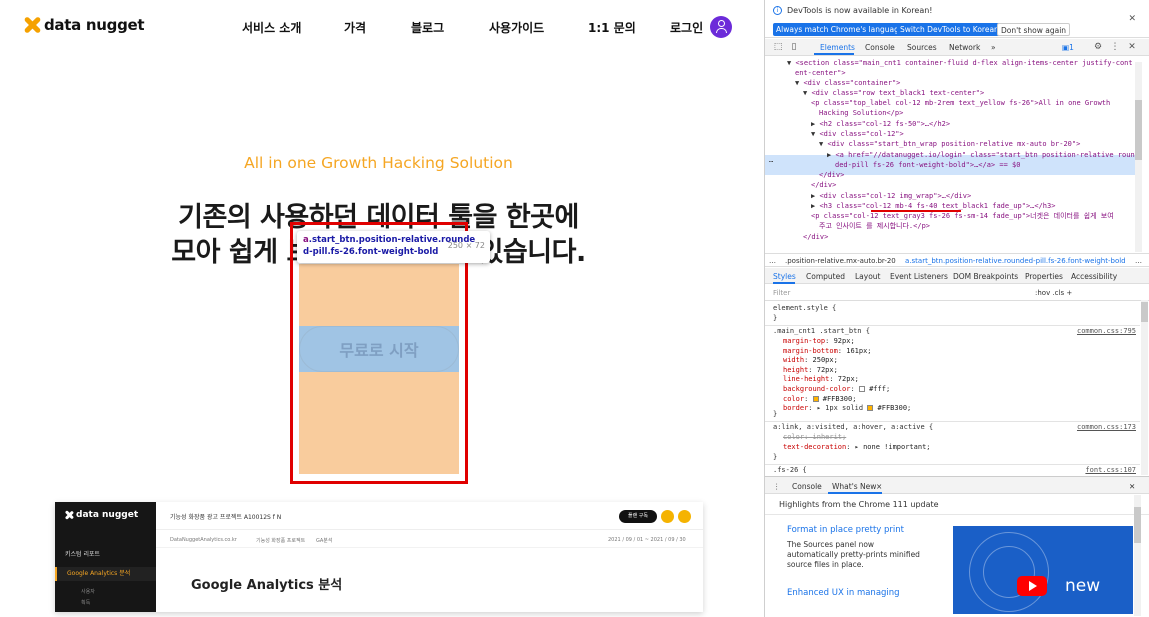 Image resolution: width=1149 pixels, height=617 pixels. Describe the element at coordinates (985, 276) in the screenshot. I see `subtab-dom-breakpoints: DOM Breakpoints` at that location.